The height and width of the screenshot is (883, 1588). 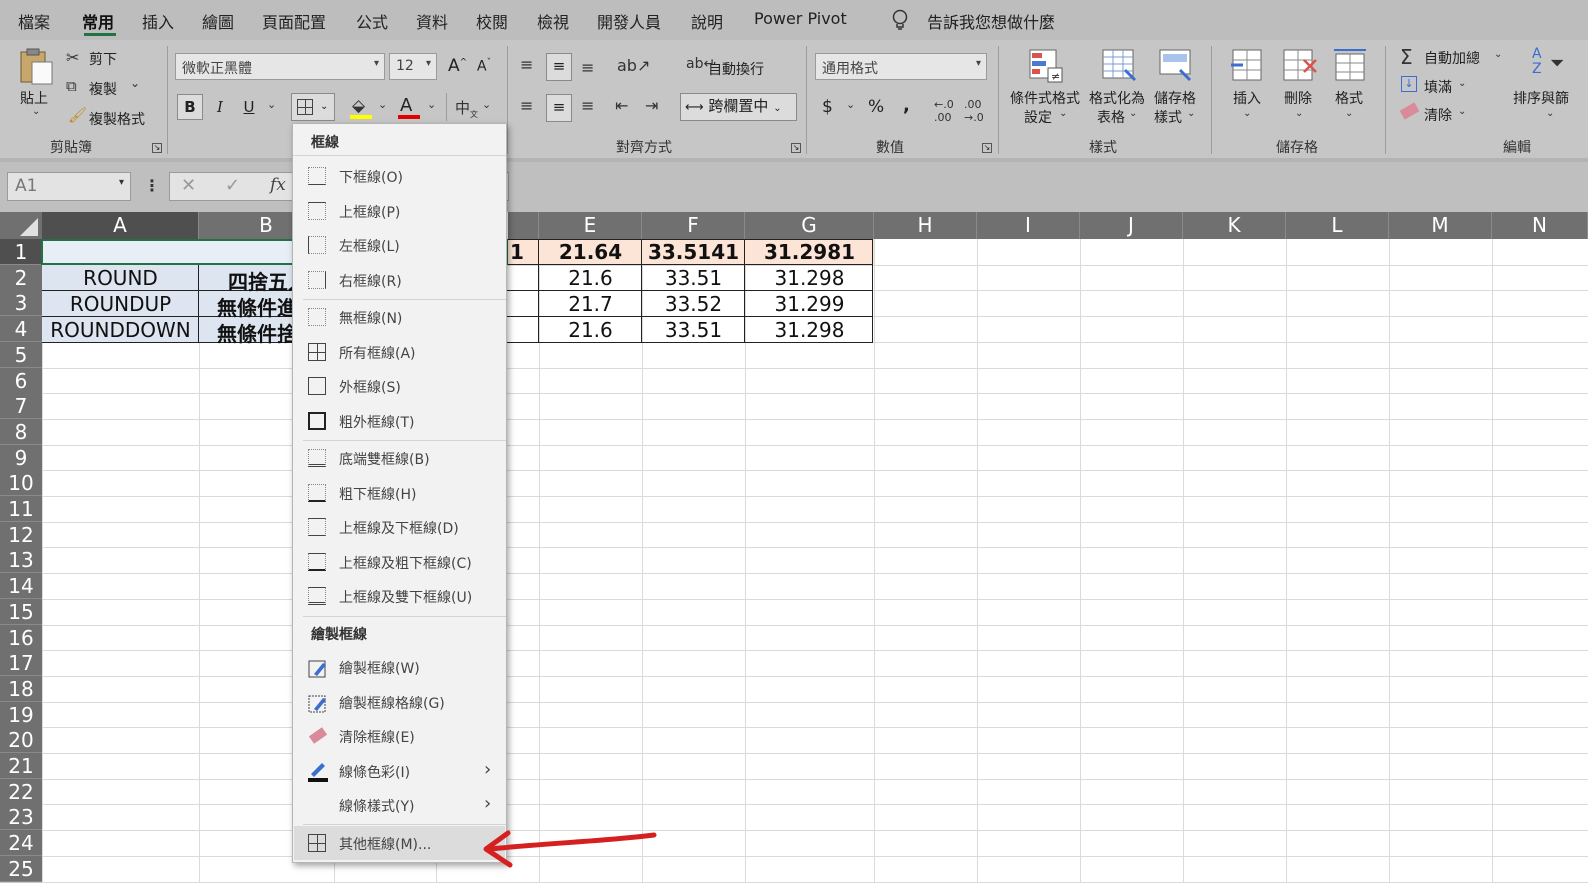 What do you see at coordinates (526, 64) in the screenshot?
I see `align-top-icon: ≡` at bounding box center [526, 64].